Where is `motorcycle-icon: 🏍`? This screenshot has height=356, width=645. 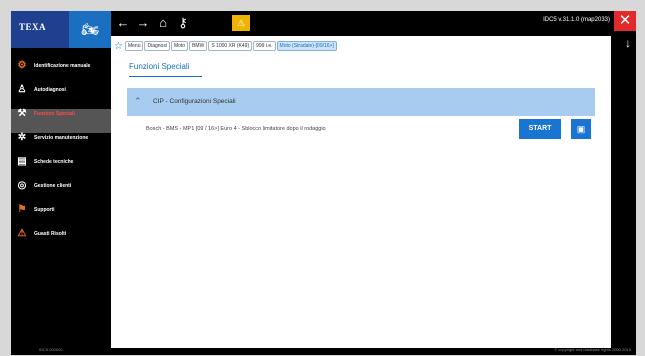
motorcycle-icon: 🏍 is located at coordinates (90, 29).